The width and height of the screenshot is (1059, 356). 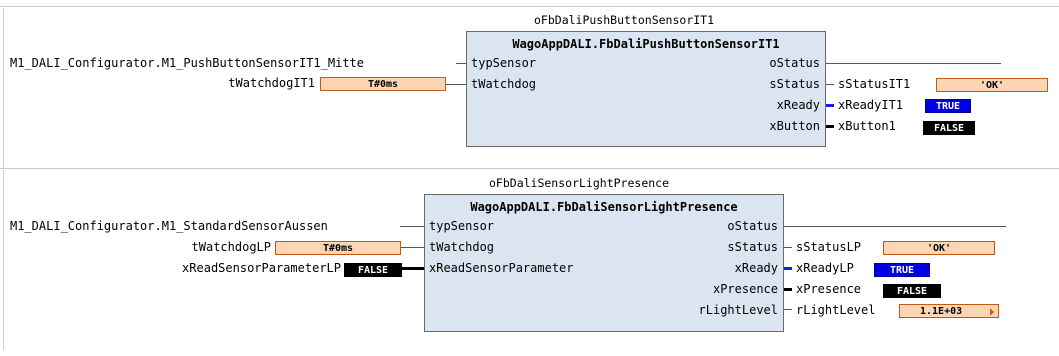 What do you see at coordinates (941, 311) in the screenshot?
I see `monitor-value-text: 1.1E+03` at bounding box center [941, 311].